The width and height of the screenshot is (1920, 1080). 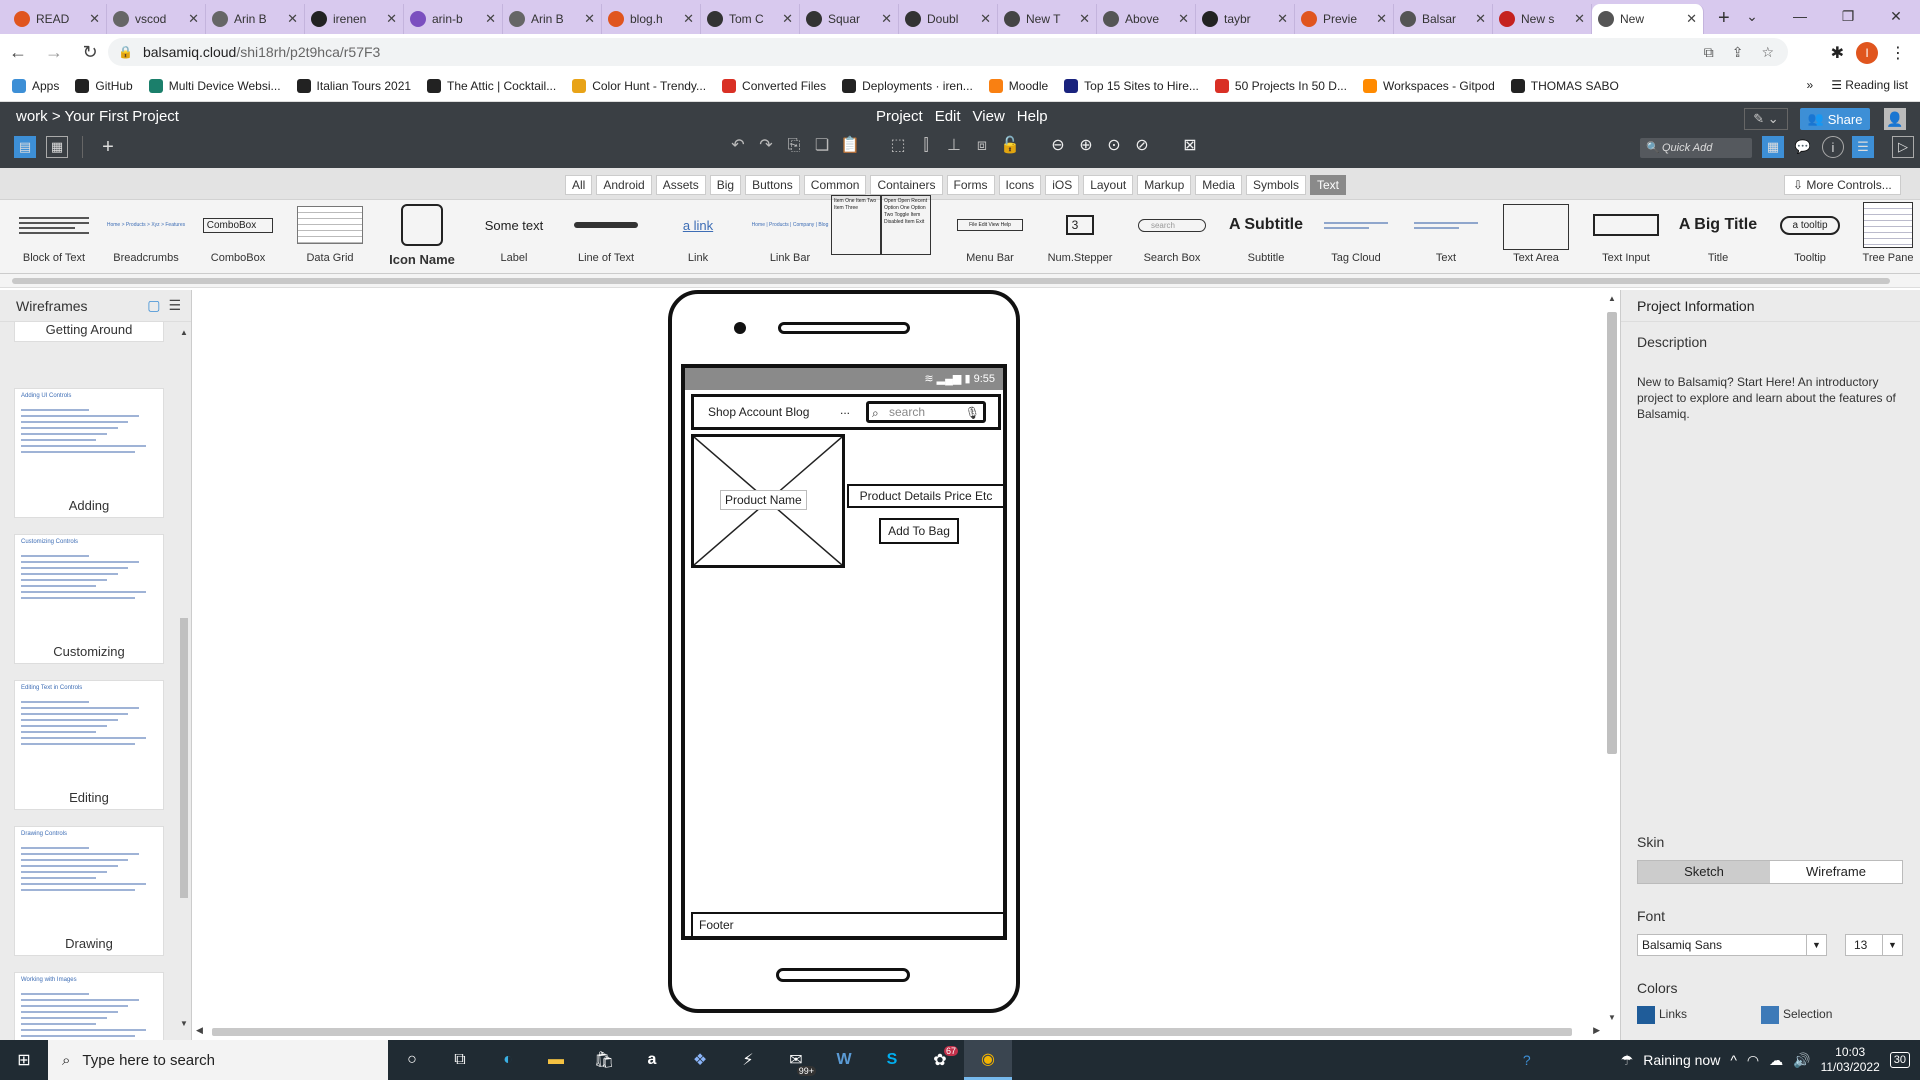 I want to click on mail-icon: ✉ 99+, so click(x=796, y=1060).